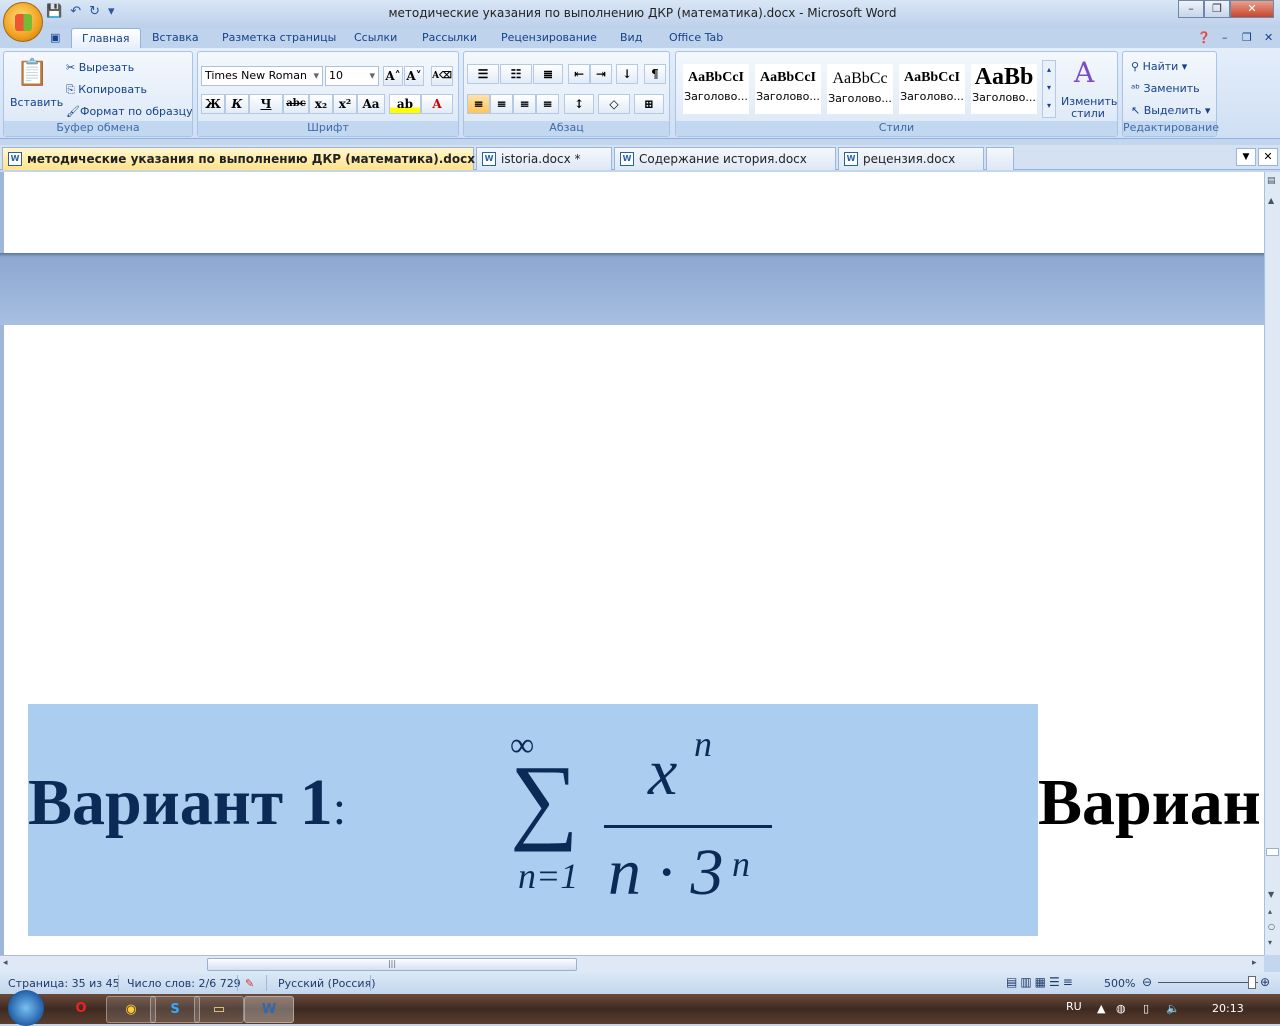 The image size is (1280, 1026). I want to click on zoom-level: 500%, so click(1119, 983).